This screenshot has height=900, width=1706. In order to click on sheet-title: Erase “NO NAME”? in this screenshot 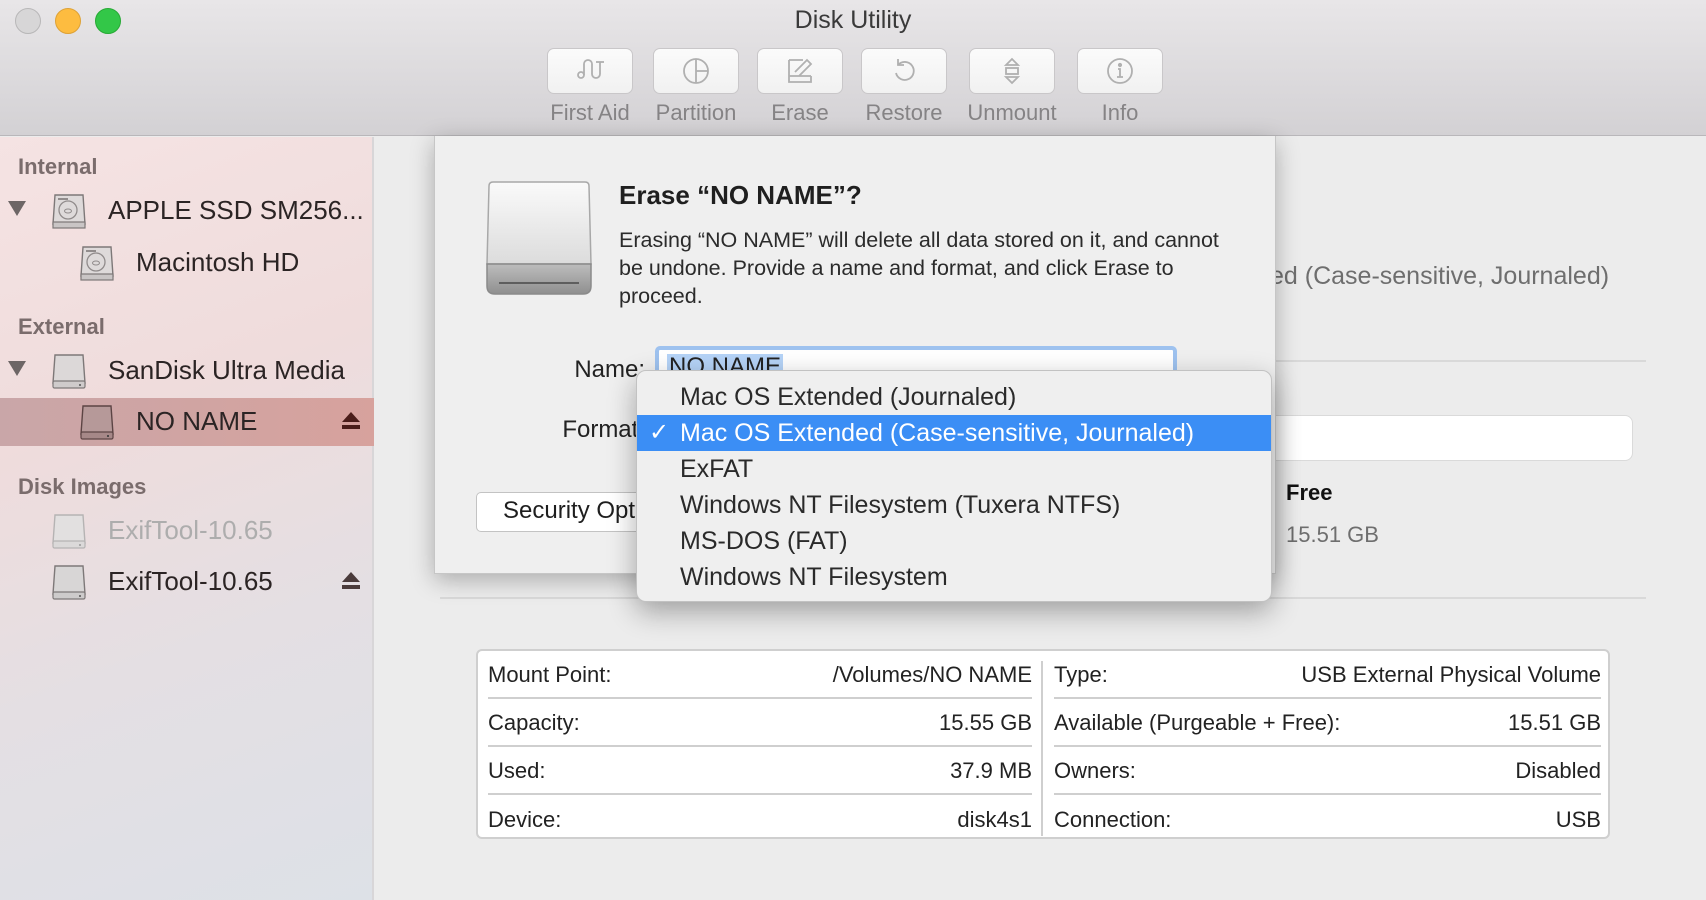, I will do `click(740, 195)`.